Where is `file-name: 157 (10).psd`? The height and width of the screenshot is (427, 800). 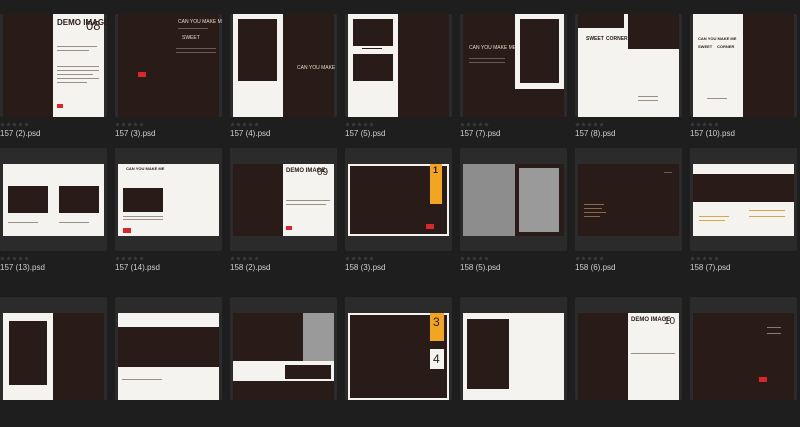
file-name: 157 (10).psd is located at coordinates (712, 133).